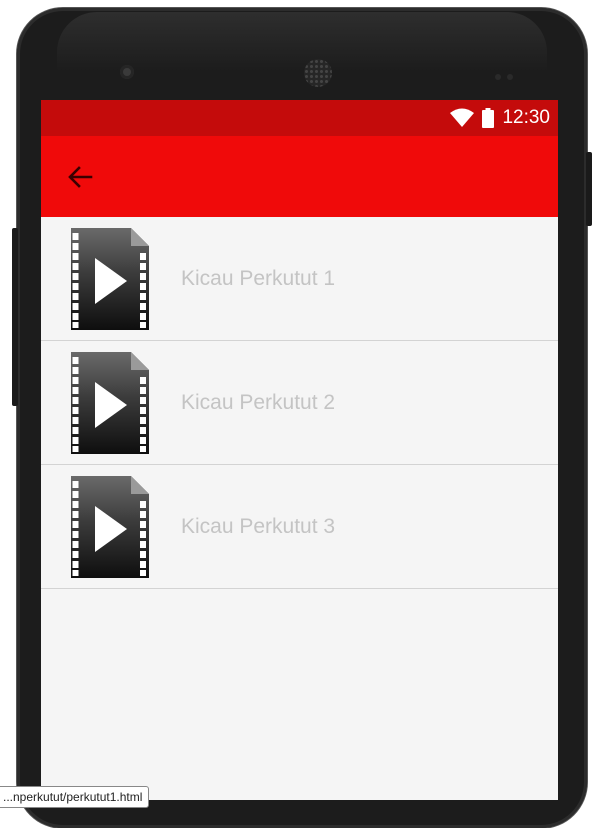  I want to click on list-item: Kicau Perkutut 3, so click(299, 527).